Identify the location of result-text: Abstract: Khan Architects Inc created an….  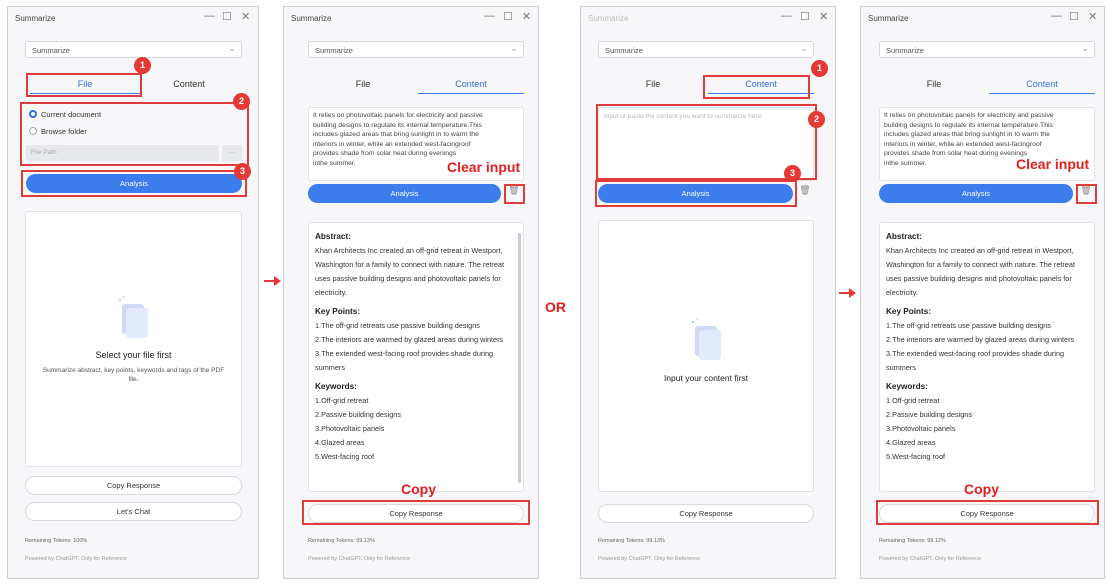
(415, 347).